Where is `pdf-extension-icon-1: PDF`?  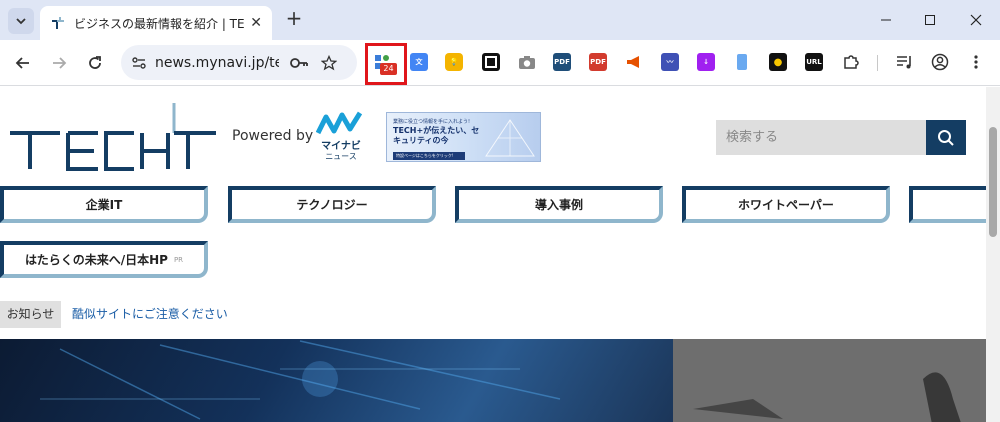 pdf-extension-icon-1: PDF is located at coordinates (562, 62).